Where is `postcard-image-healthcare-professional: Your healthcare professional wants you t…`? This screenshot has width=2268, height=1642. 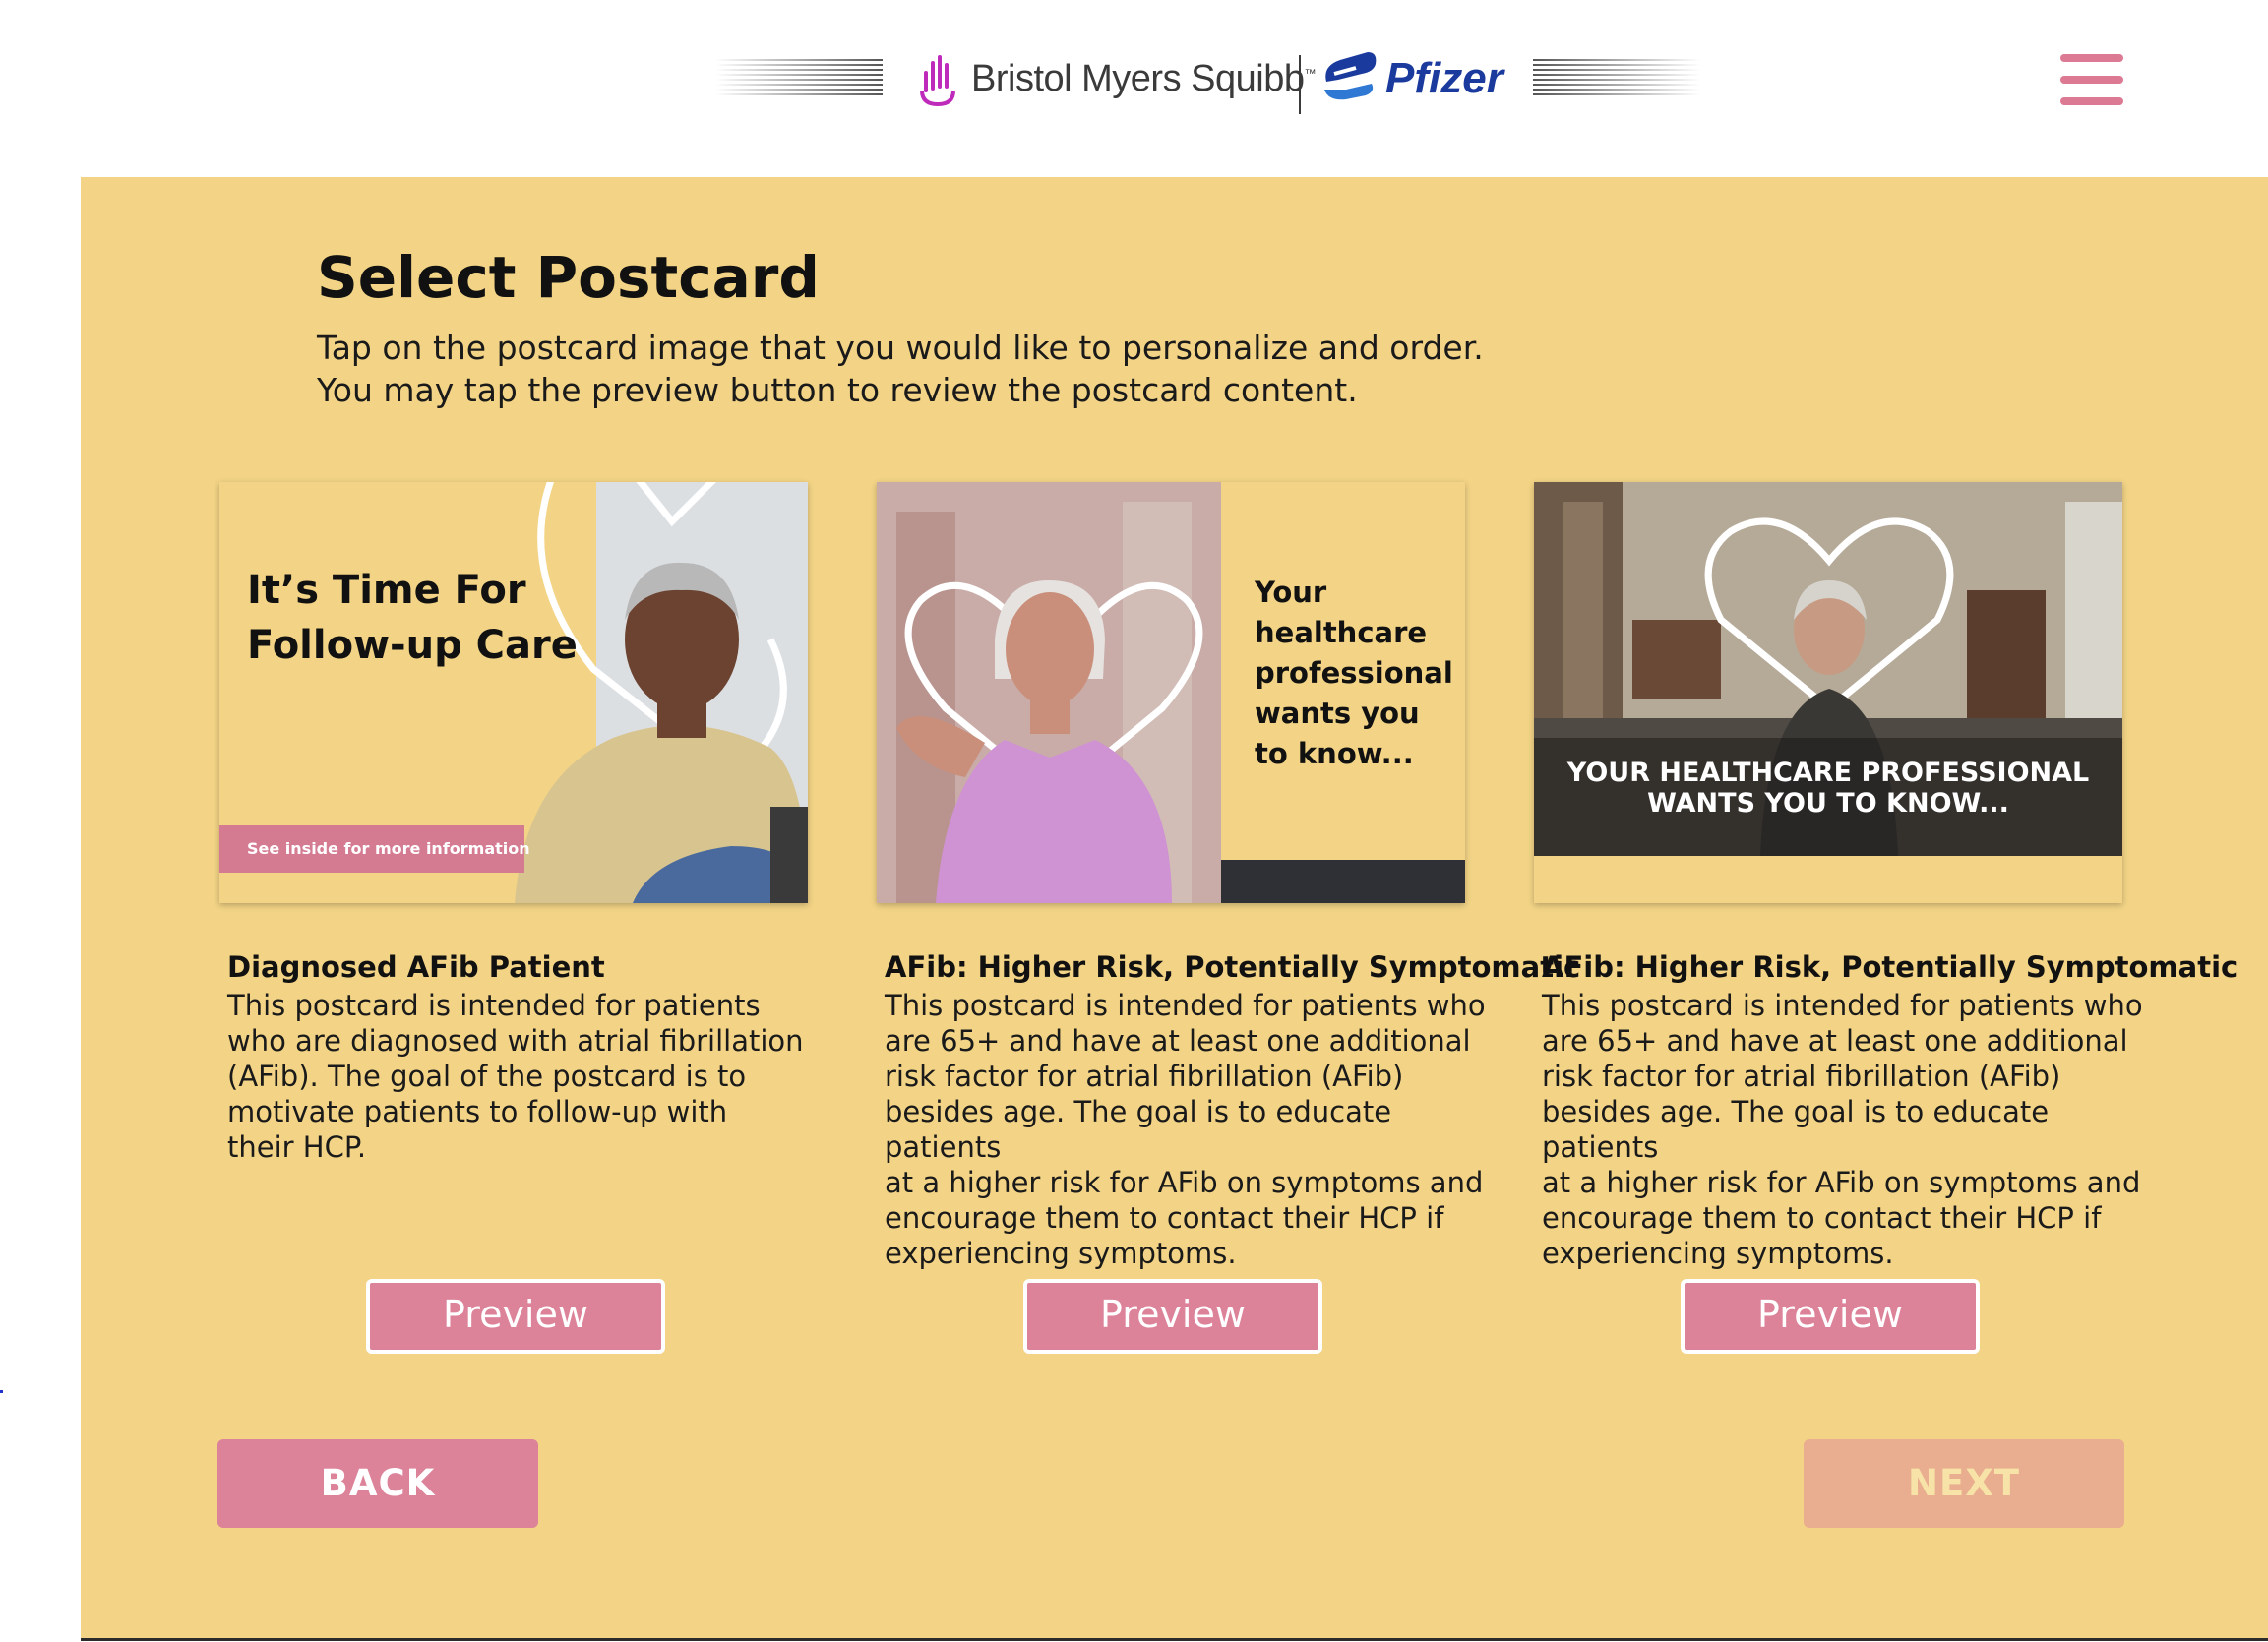 postcard-image-healthcare-professional: Your healthcare professional wants you t… is located at coordinates (1171, 692).